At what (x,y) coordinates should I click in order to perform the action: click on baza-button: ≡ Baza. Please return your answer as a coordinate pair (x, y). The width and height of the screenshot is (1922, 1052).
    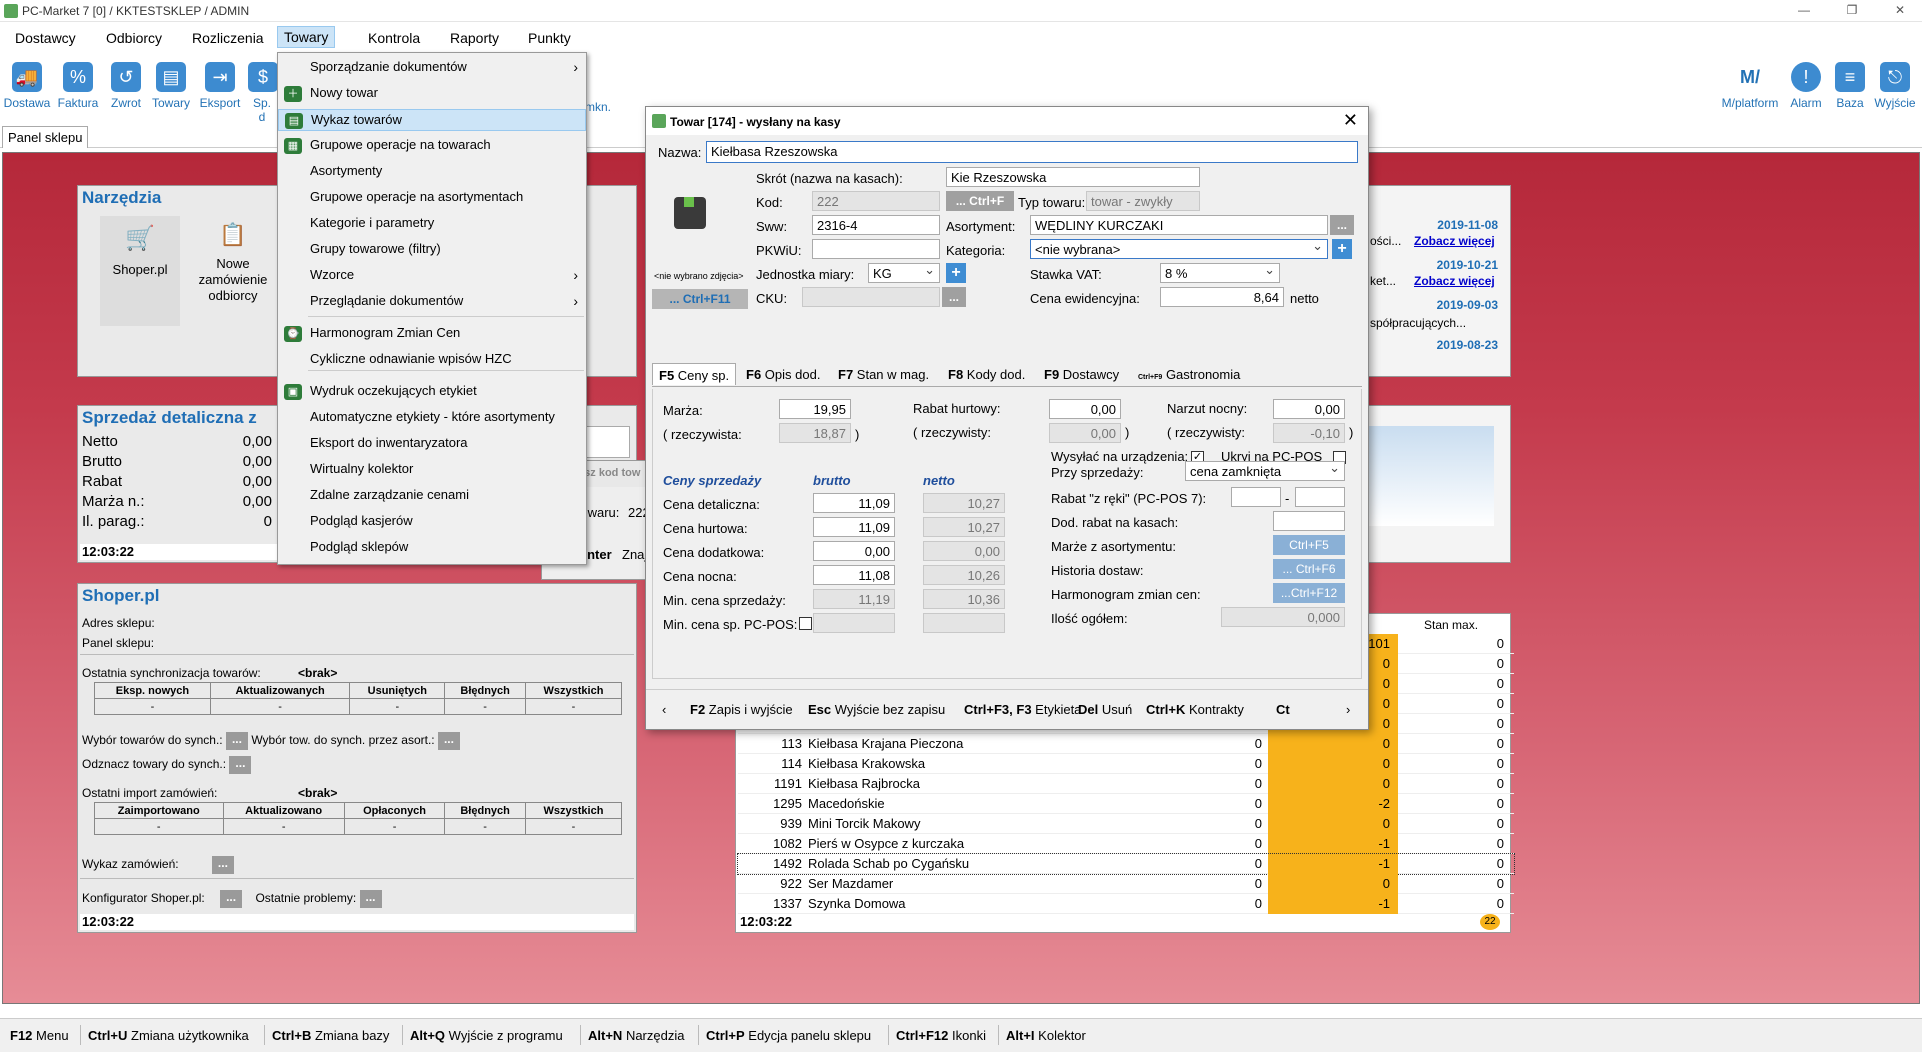
    Looking at the image, I should click on (1850, 86).